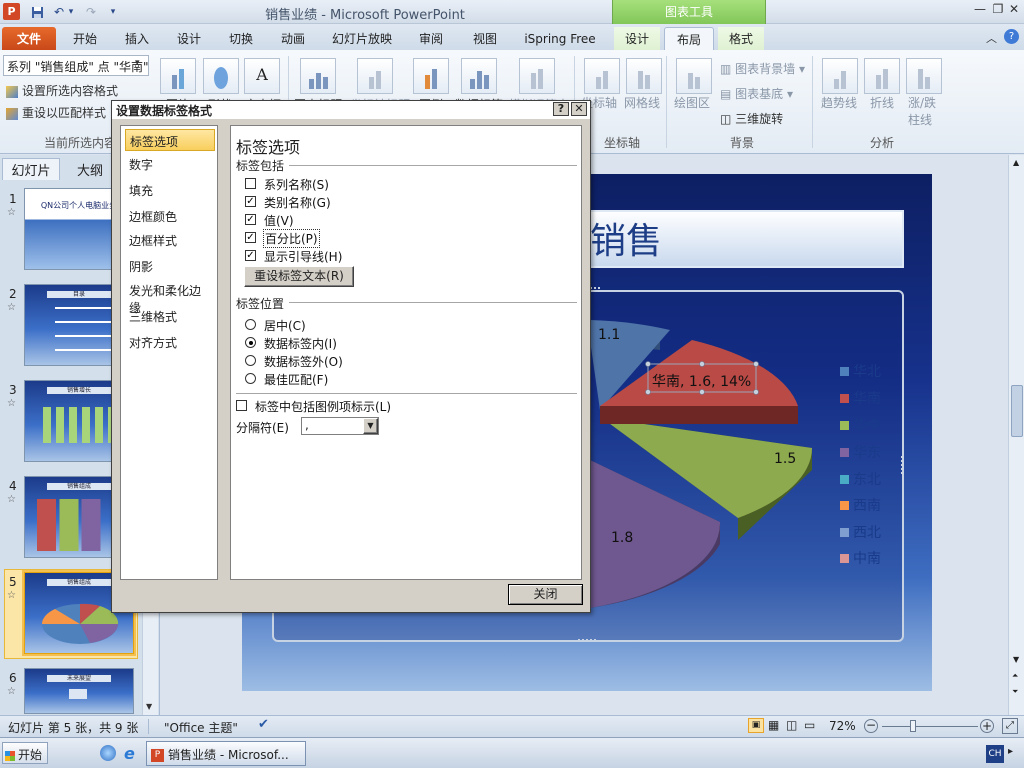 The image size is (1024, 768). What do you see at coordinates (296, 379) in the screenshot?
I see `option-best-fit: 最佳匹配(F)` at bounding box center [296, 379].